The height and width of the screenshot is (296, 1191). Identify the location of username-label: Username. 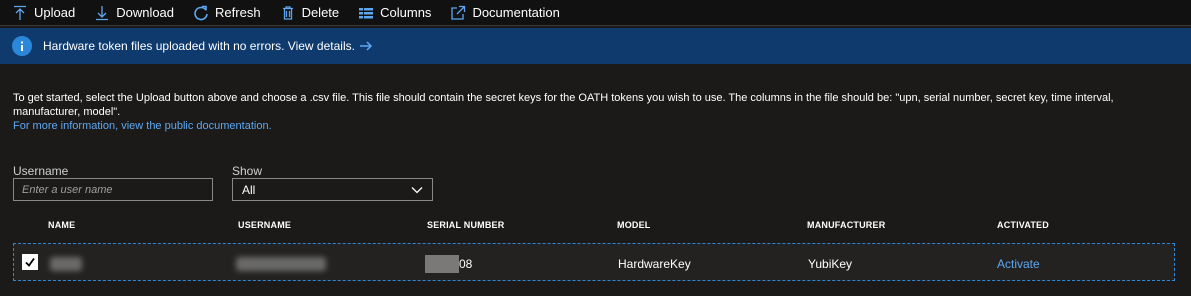
(41, 171).